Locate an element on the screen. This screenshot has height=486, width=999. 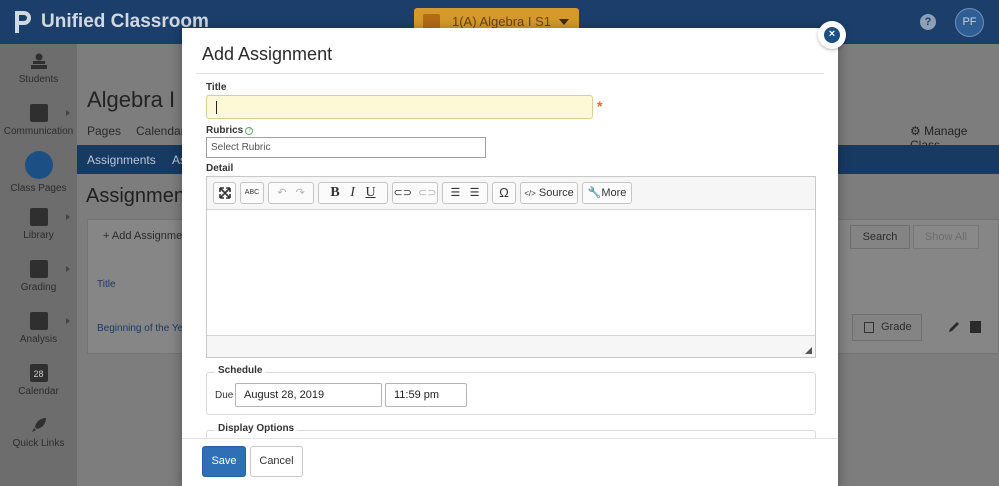
sidebar-item-quick-links: Quick Links is located at coordinates (38, 432).